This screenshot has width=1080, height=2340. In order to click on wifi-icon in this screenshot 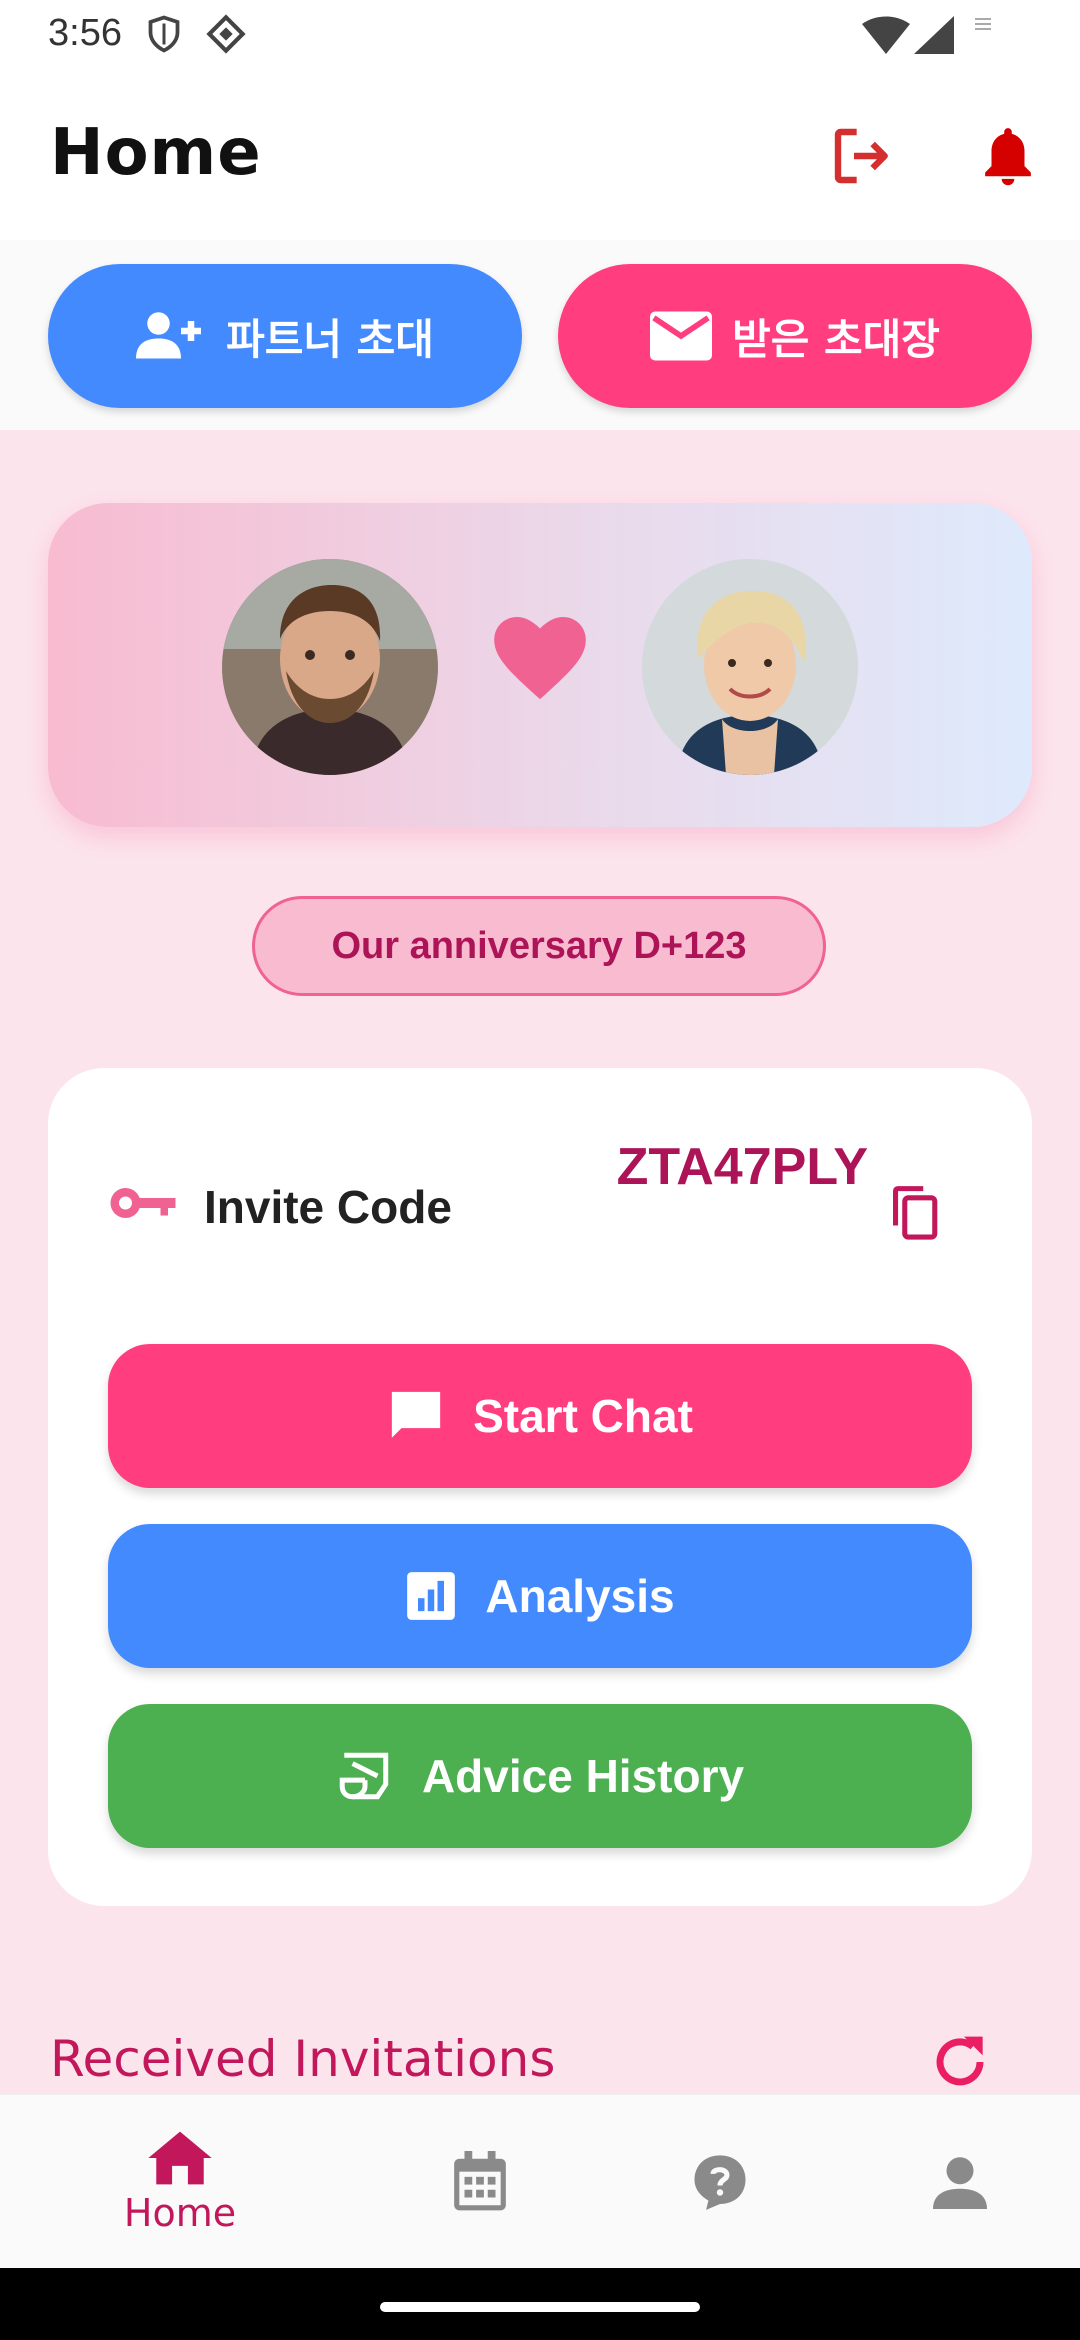, I will do `click(886, 37)`.